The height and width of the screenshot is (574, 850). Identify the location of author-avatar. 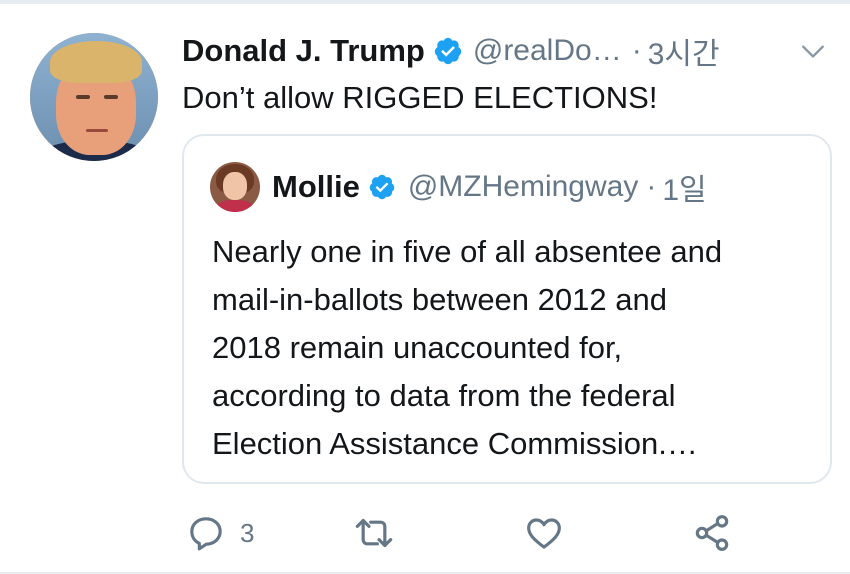
(94, 97).